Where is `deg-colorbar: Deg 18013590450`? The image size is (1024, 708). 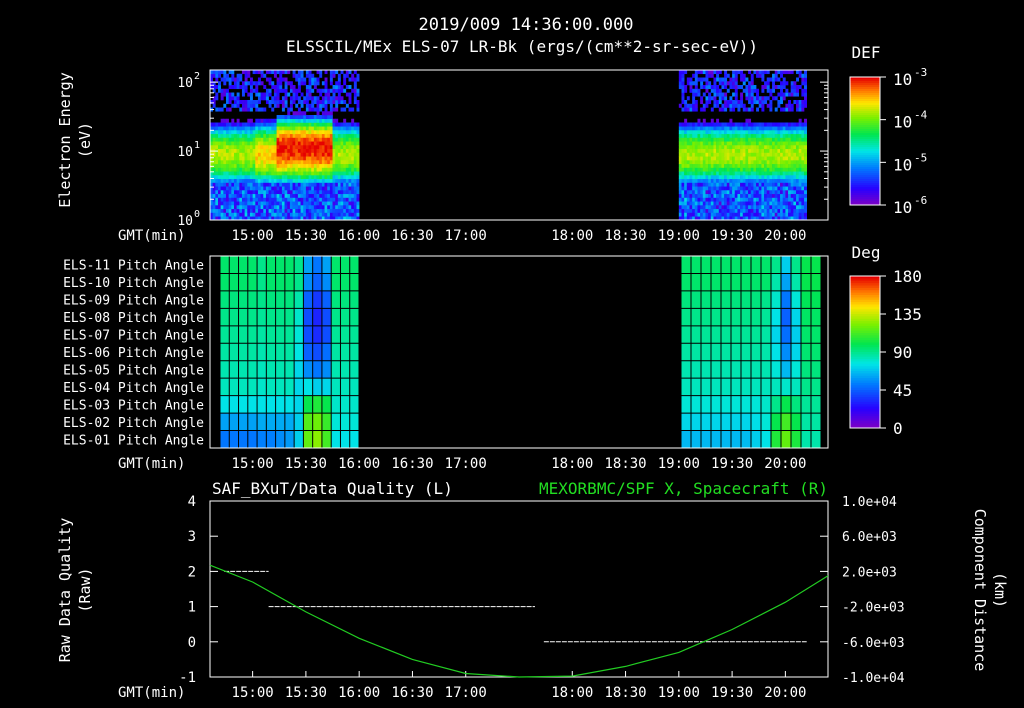 deg-colorbar: Deg 18013590450 is located at coordinates (885, 340).